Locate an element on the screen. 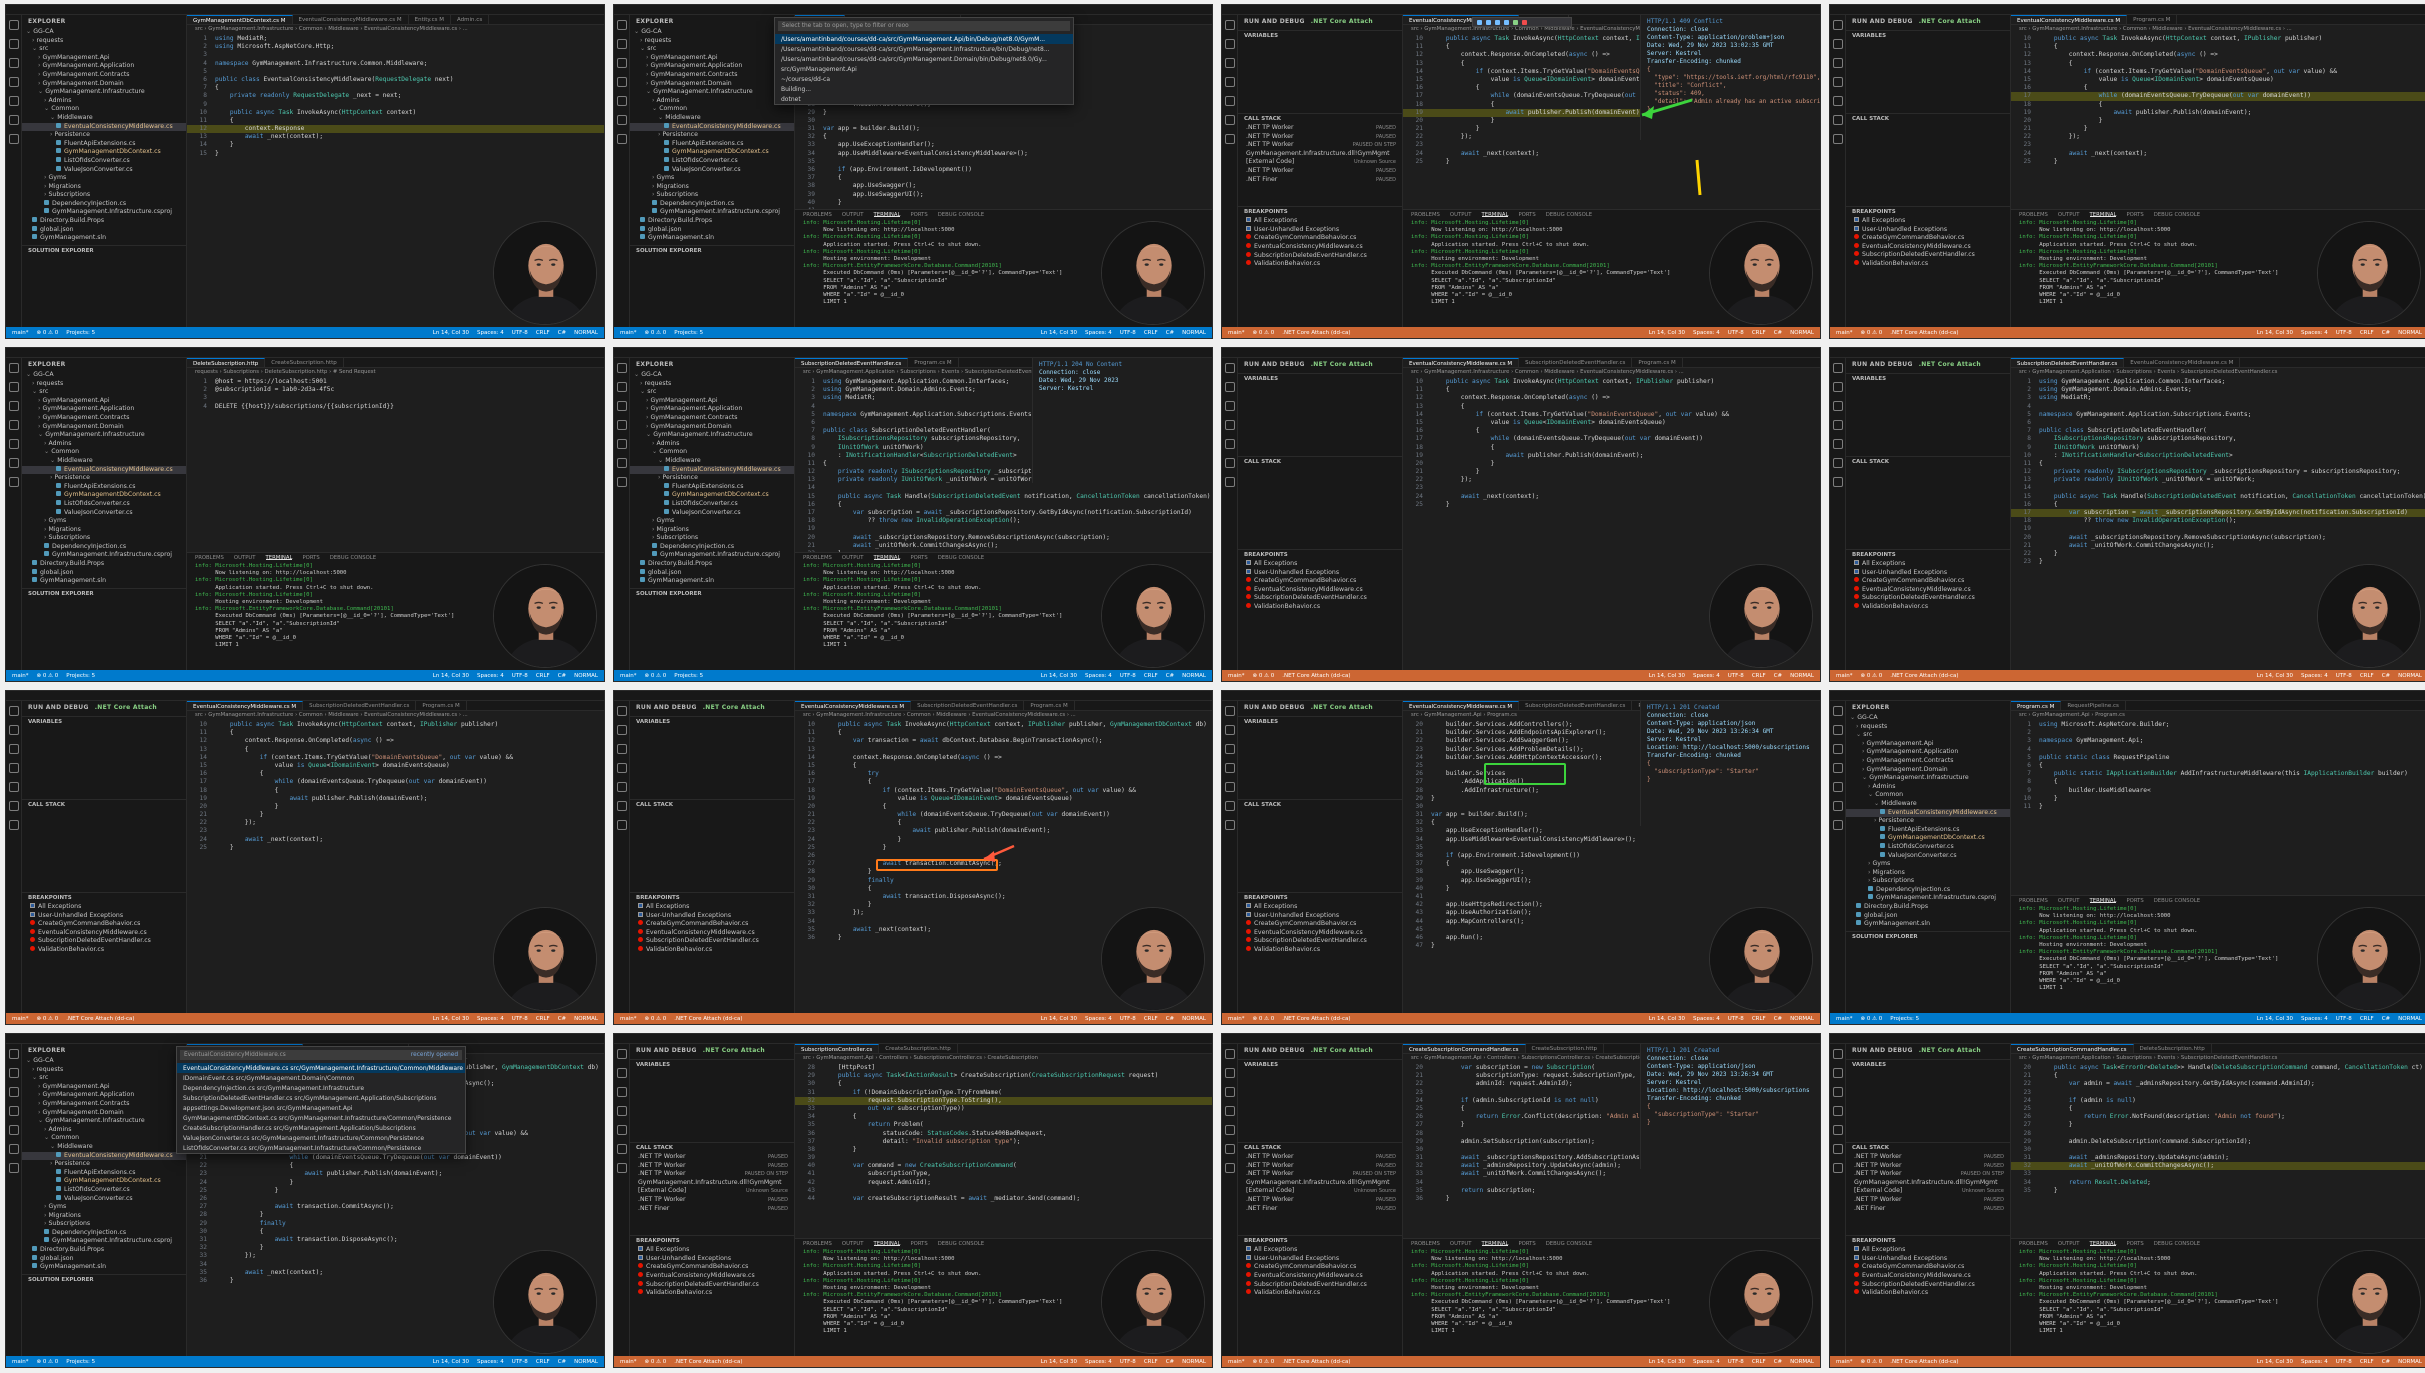  tree-item: › GymManagement.Application is located at coordinates (104, 1095).